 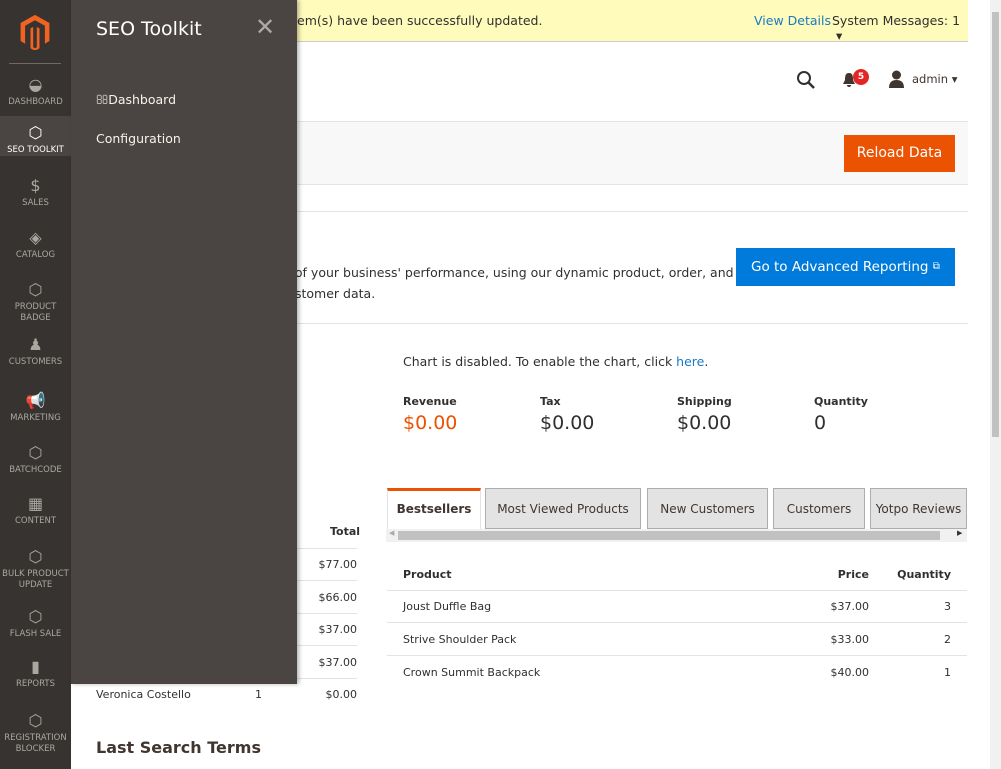 I want to click on total-tax-label: Tax, so click(x=550, y=401).